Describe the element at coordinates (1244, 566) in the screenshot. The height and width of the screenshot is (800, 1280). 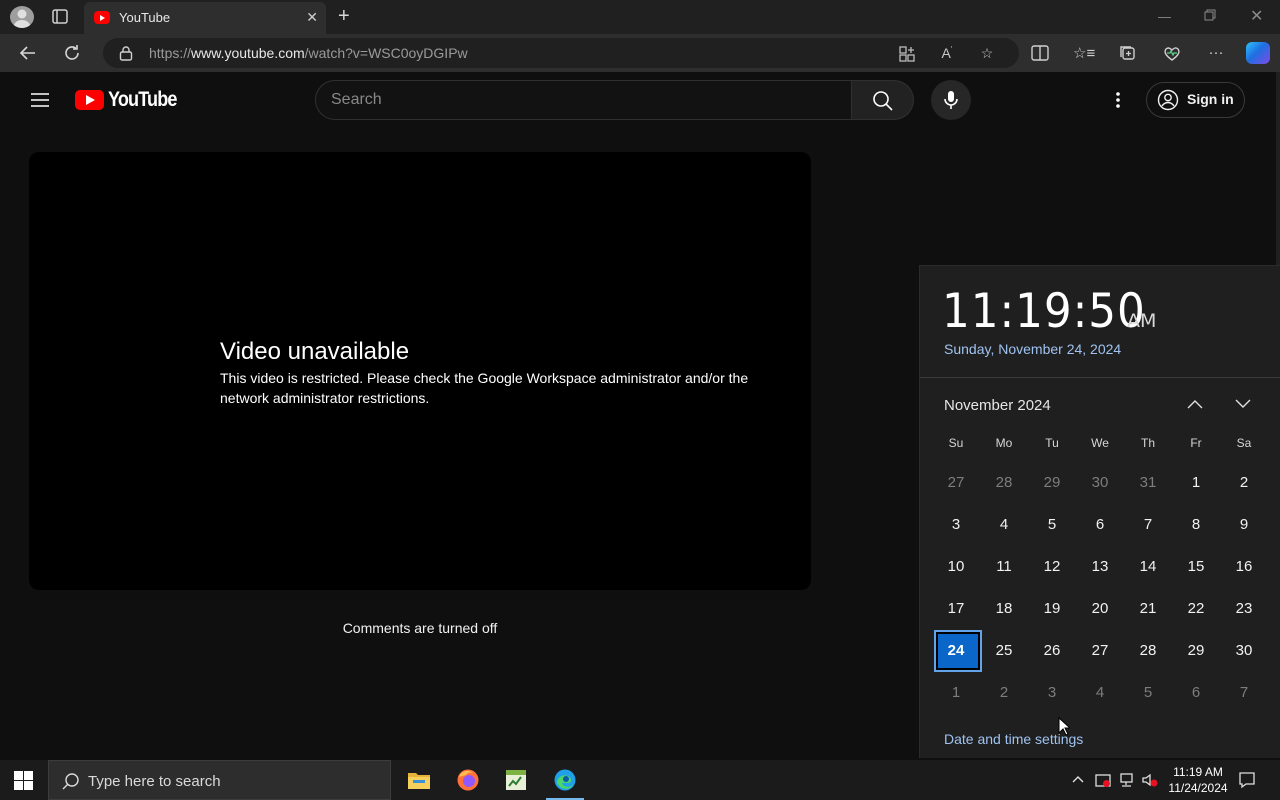
I see `calendar-day: 16` at that location.